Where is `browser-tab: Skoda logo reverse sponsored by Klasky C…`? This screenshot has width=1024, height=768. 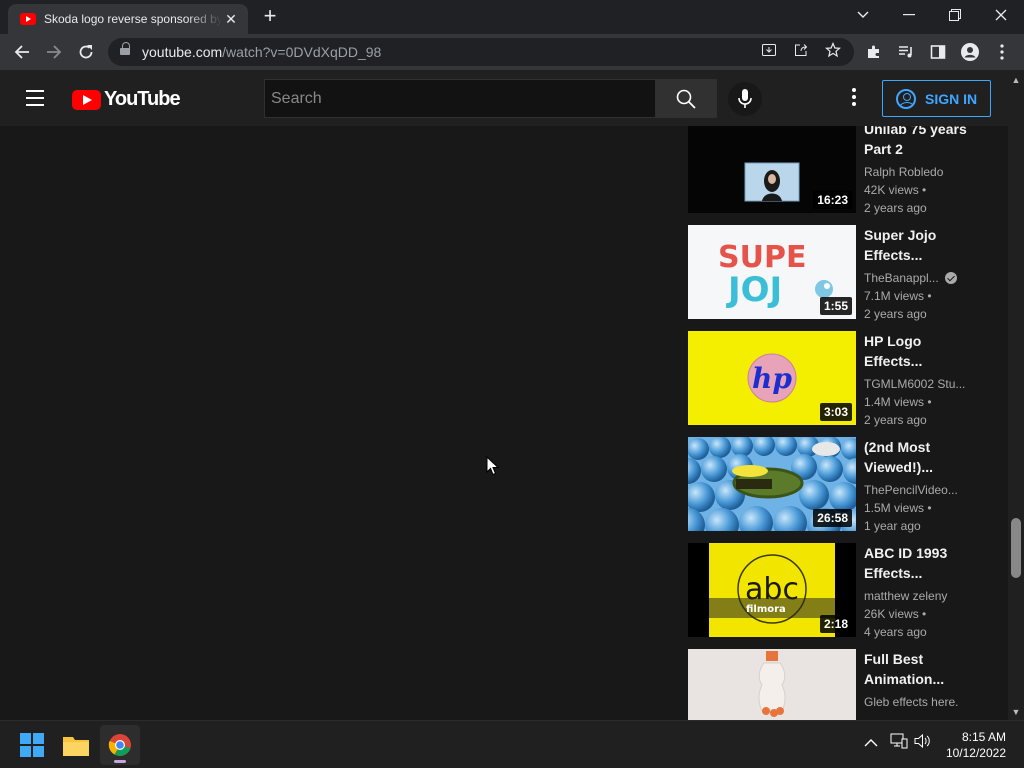 browser-tab: Skoda logo reverse sponsored by Klasky C… is located at coordinates (128, 19).